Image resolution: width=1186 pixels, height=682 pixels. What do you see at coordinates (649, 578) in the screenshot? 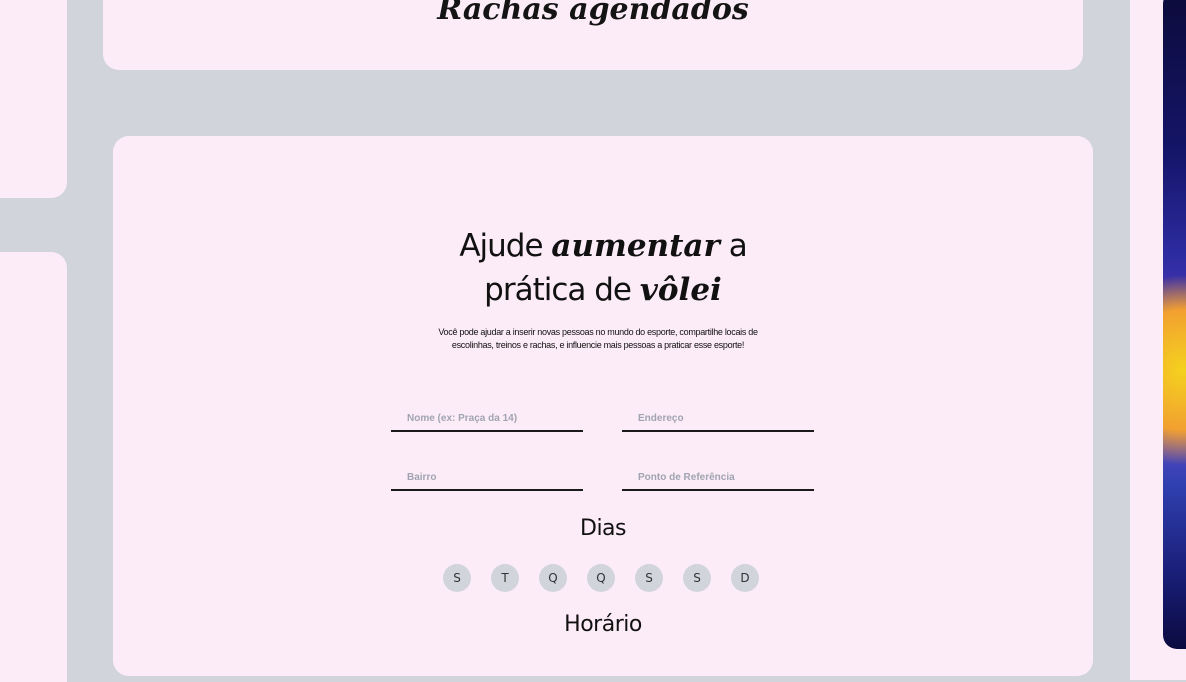
I see `day-button-friday: S` at bounding box center [649, 578].